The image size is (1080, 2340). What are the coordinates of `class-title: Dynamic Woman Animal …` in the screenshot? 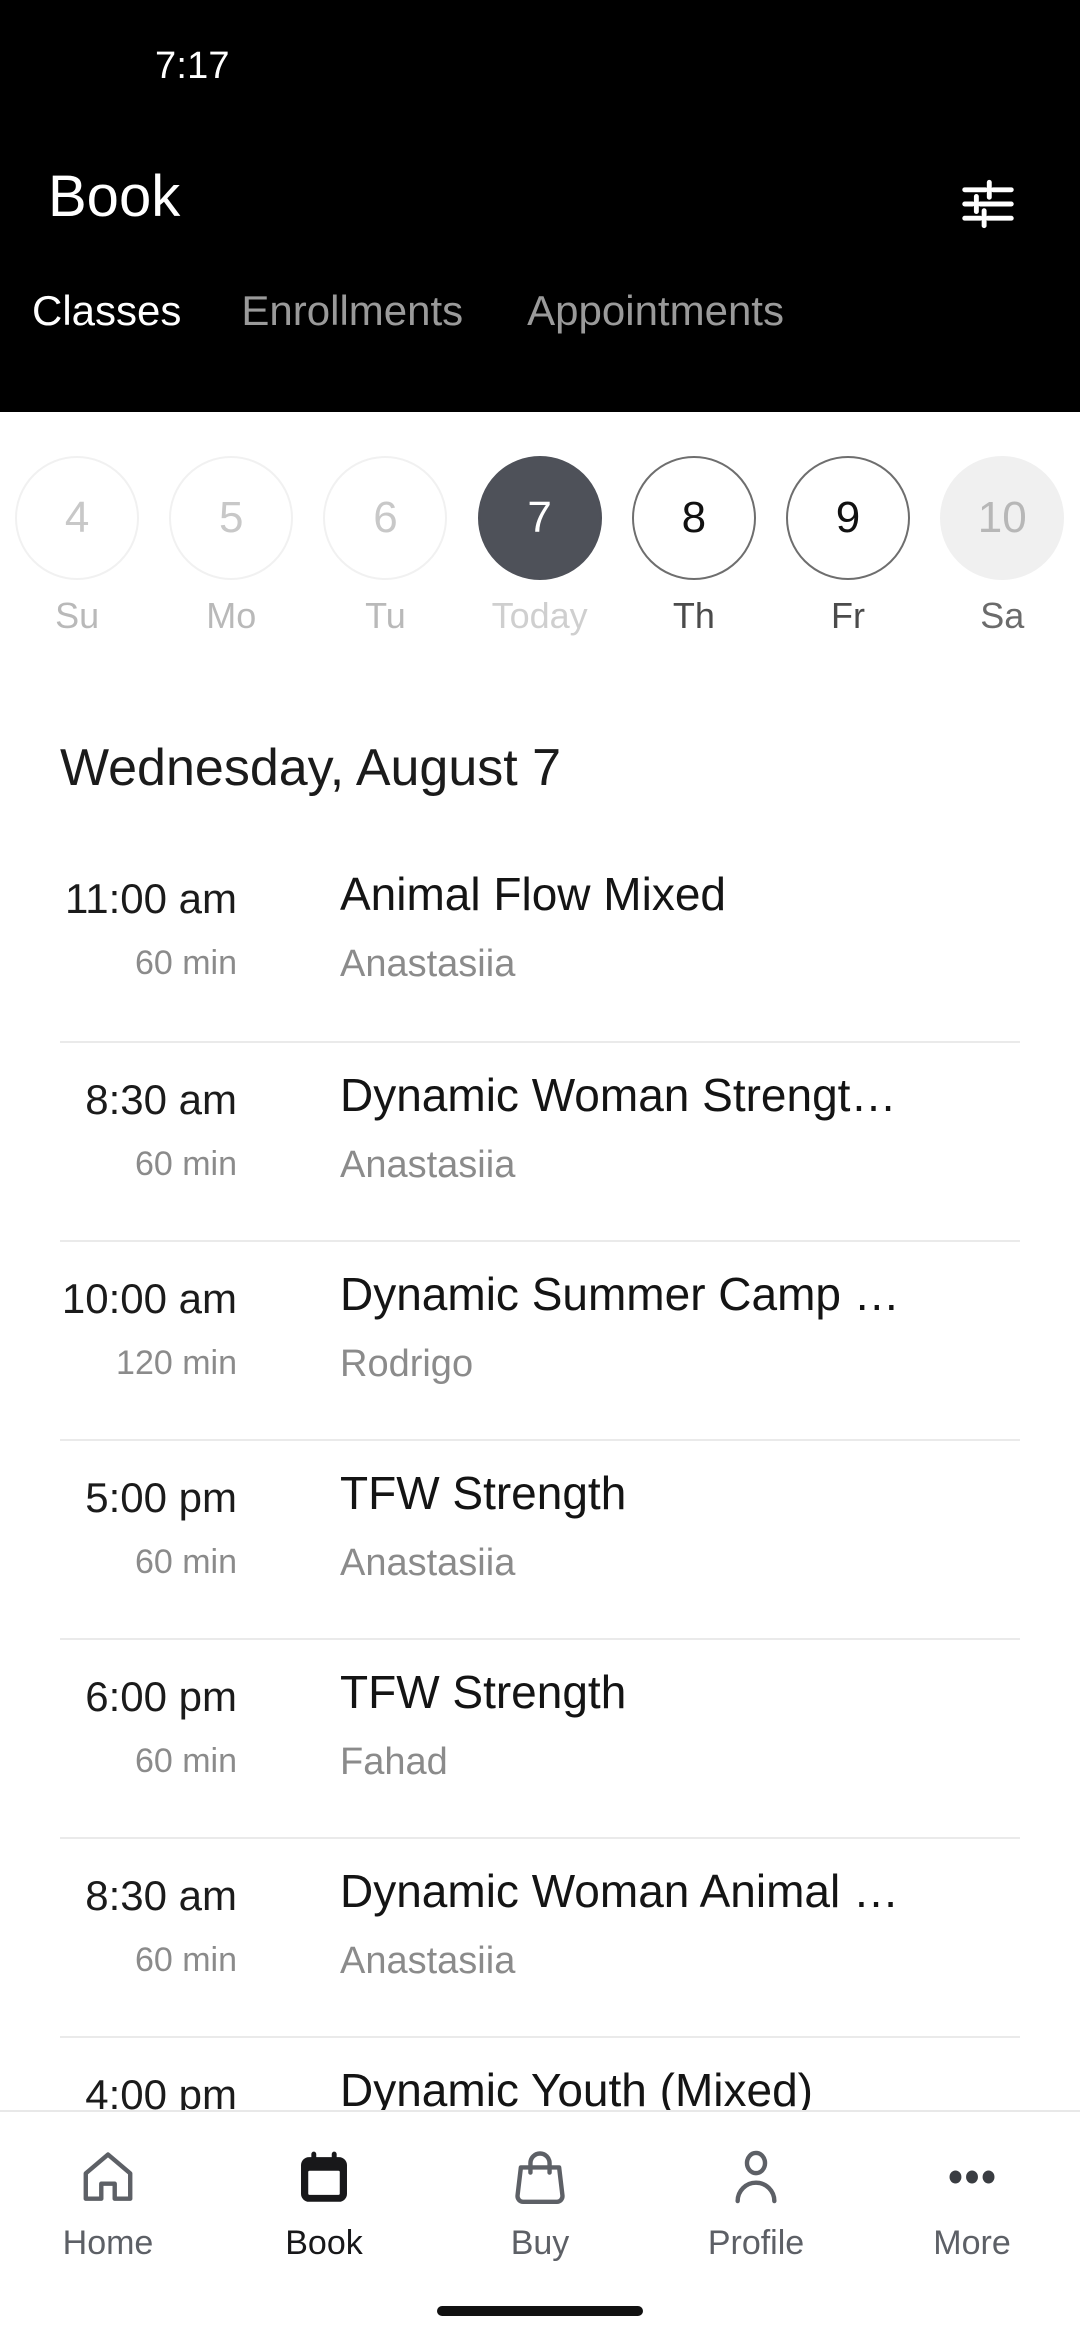 It's located at (619, 1891).